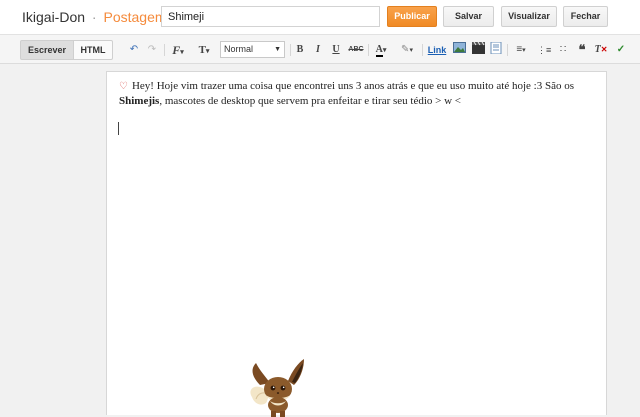  What do you see at coordinates (277, 49) in the screenshot?
I see `chevron-down-icon: ▼` at bounding box center [277, 49].